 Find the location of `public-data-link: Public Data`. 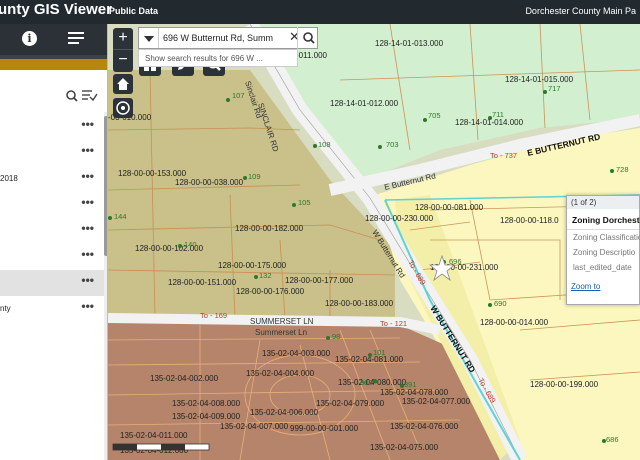

public-data-link: Public Data is located at coordinates (133, 11).